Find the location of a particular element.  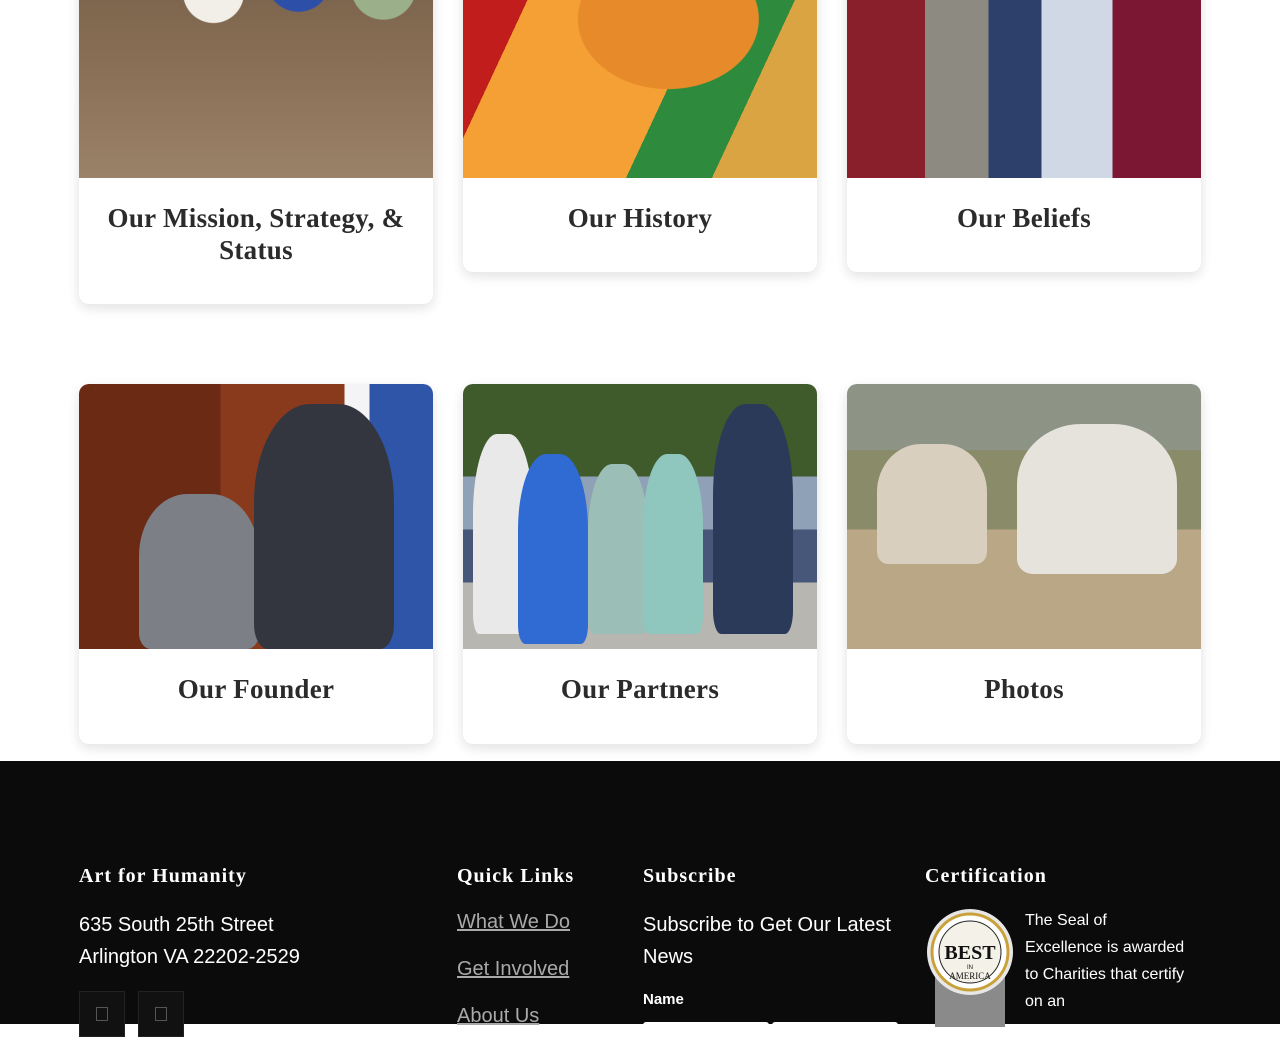

card-mission-image is located at coordinates (256, 89).